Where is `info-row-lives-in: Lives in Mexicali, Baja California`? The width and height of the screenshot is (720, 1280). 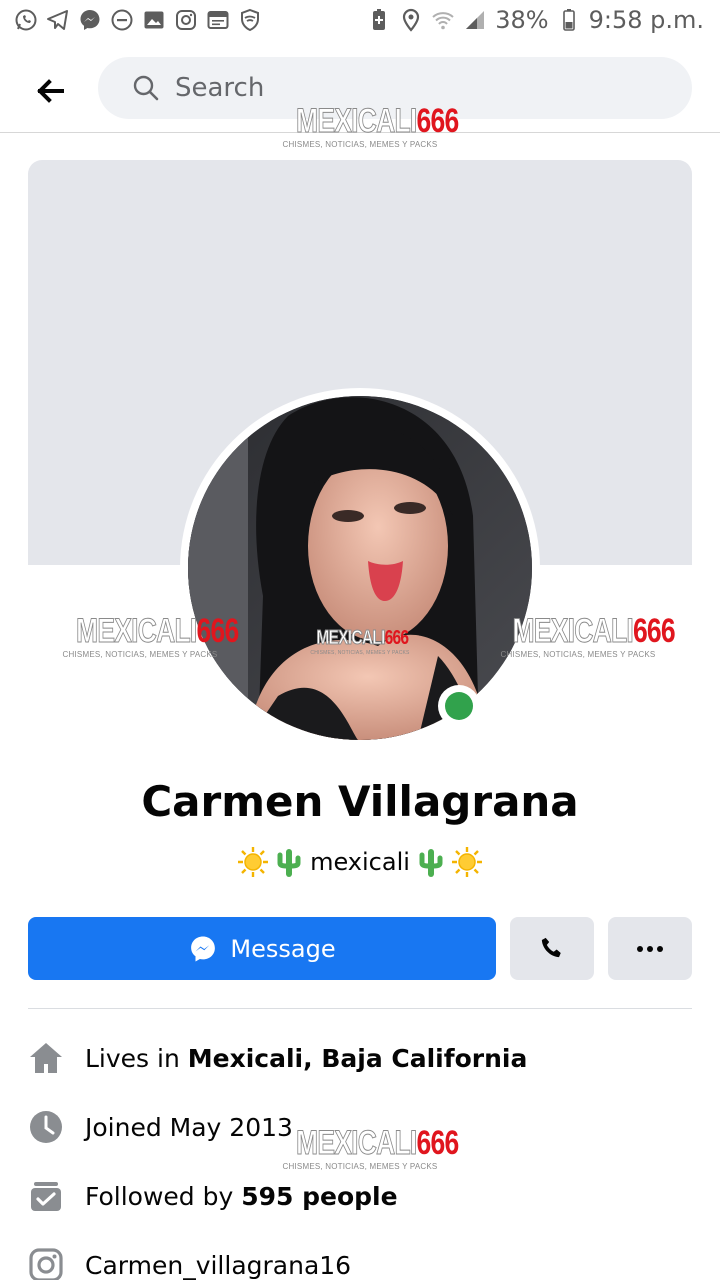
info-row-lives-in: Lives in Mexicali, Baja California is located at coordinates (360, 1058).